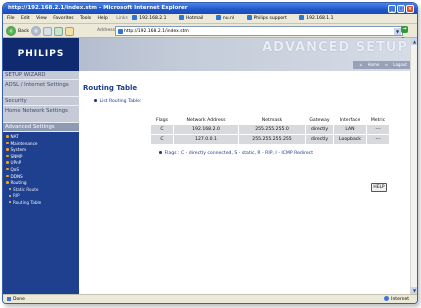  I want to click on sidebar-item-routing: Routing, so click(41, 183).